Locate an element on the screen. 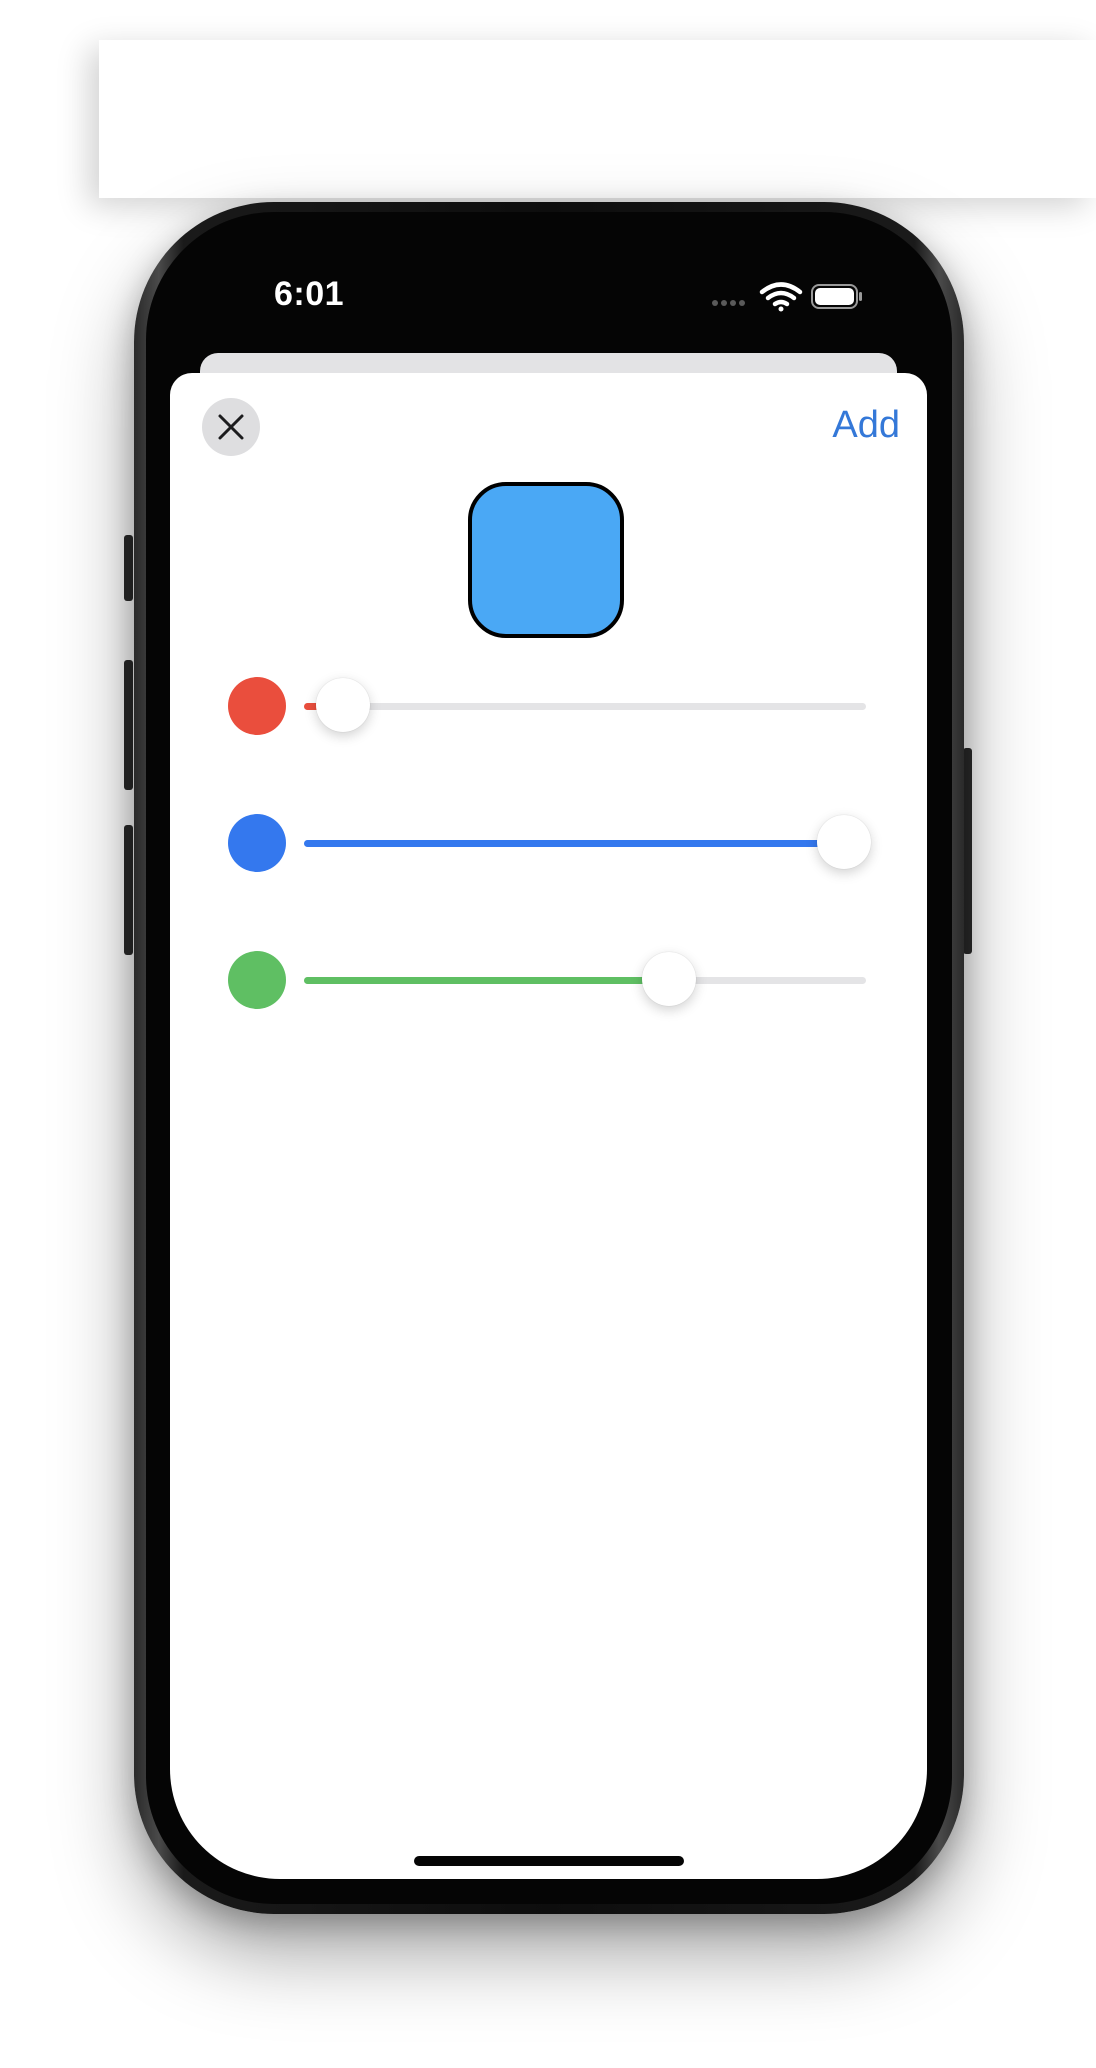 This screenshot has height=2068, width=1096. silent-switch is located at coordinates (128, 568).